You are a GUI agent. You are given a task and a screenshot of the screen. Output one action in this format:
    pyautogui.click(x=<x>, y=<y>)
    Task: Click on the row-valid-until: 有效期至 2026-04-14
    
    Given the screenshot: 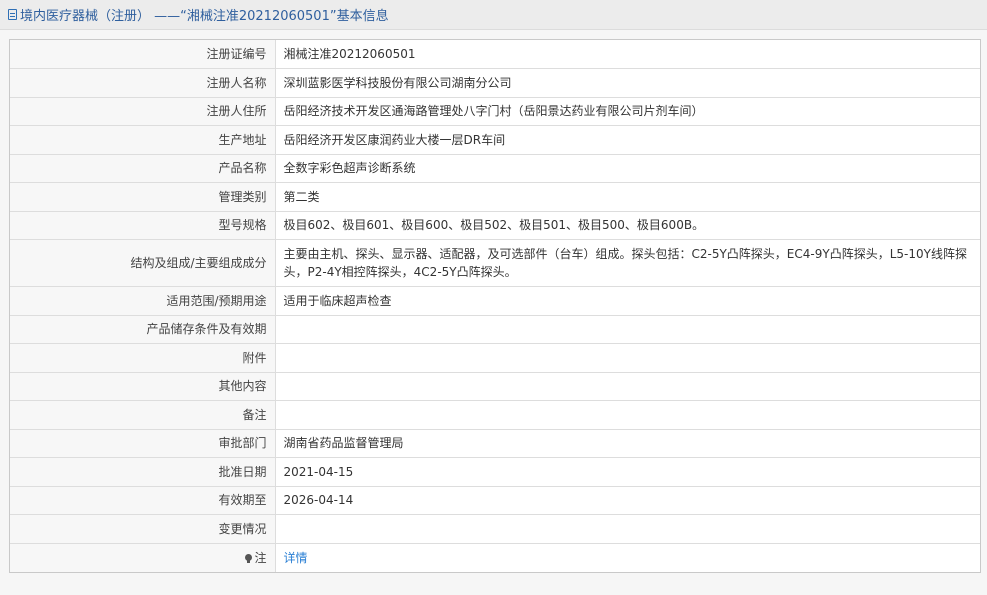 What is the action you would take?
    pyautogui.click(x=495, y=500)
    